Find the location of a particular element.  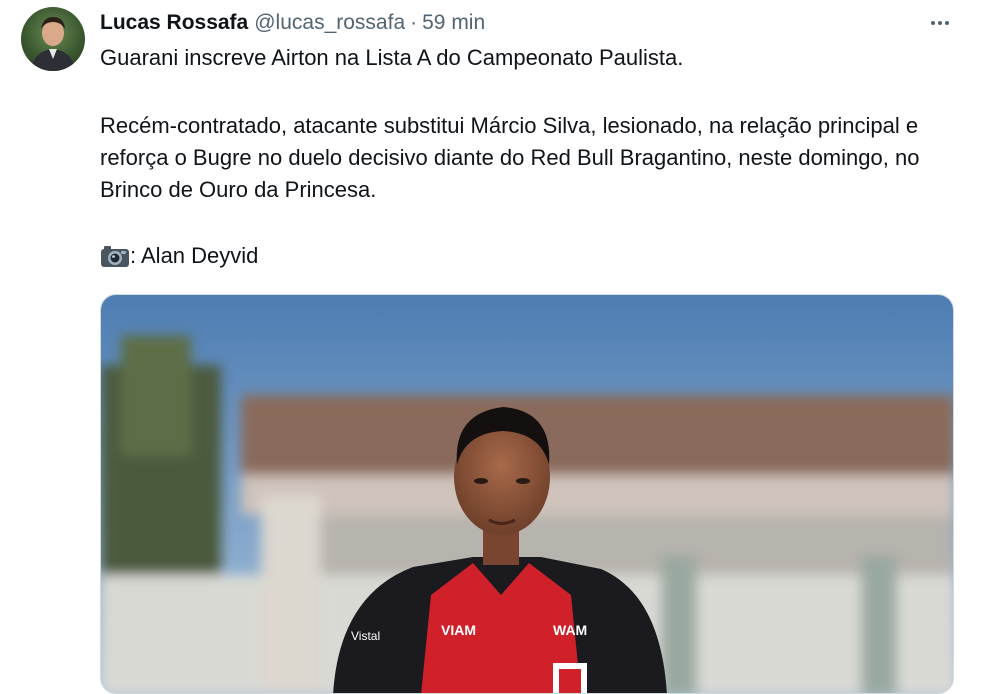

avatar is located at coordinates (53, 39).